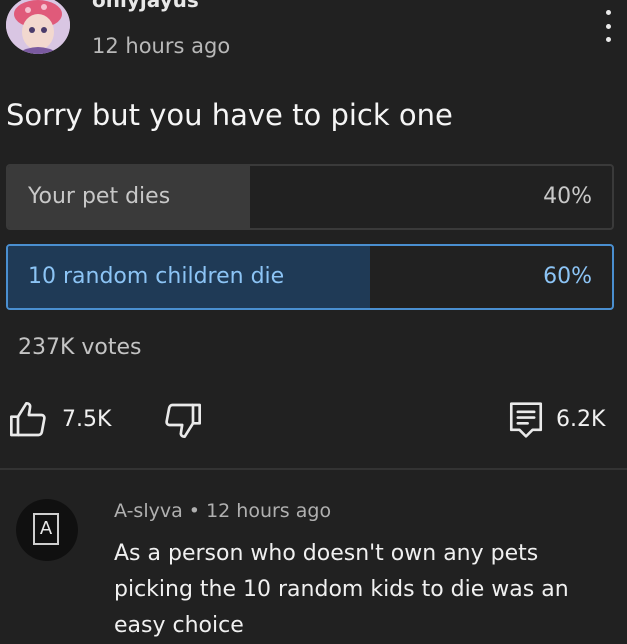 The image size is (627, 644). I want to click on post-author: onlyjayus, so click(145, 6).